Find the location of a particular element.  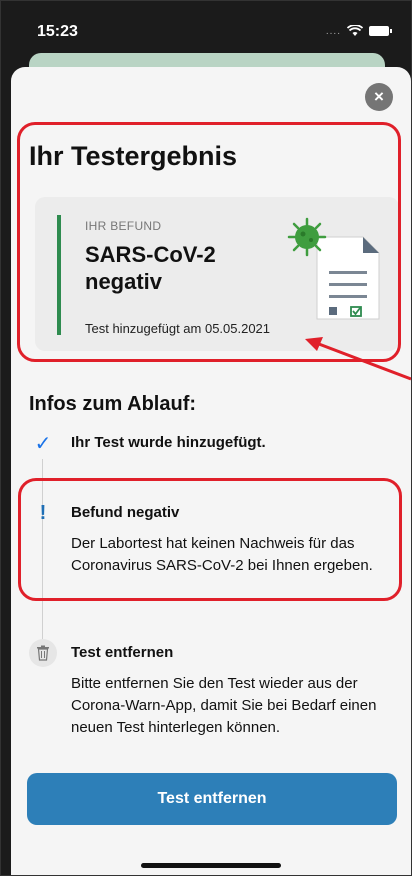

close-icon: × is located at coordinates (379, 96).